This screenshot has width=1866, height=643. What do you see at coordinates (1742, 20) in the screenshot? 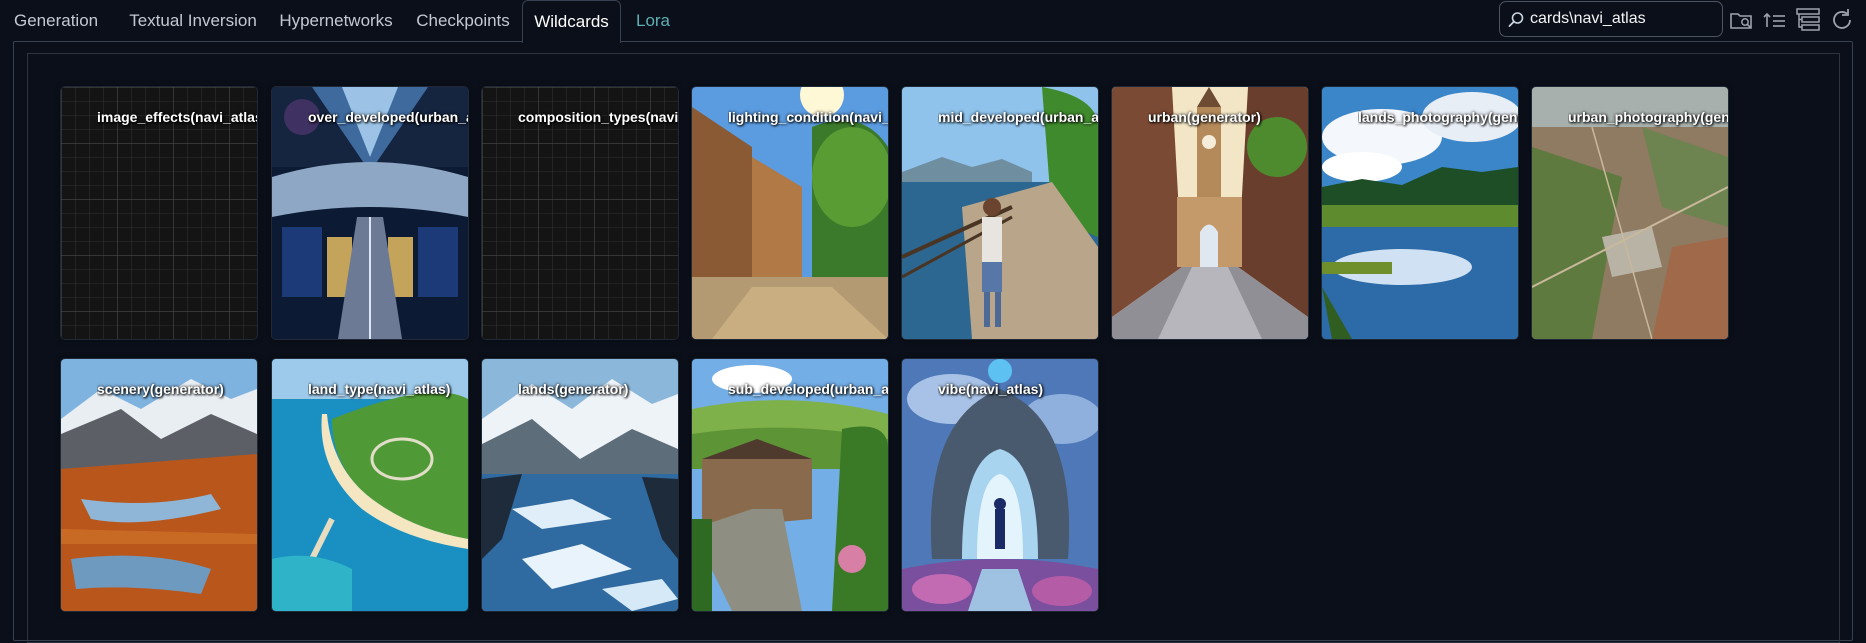
I see `folder-search-icon` at bounding box center [1742, 20].